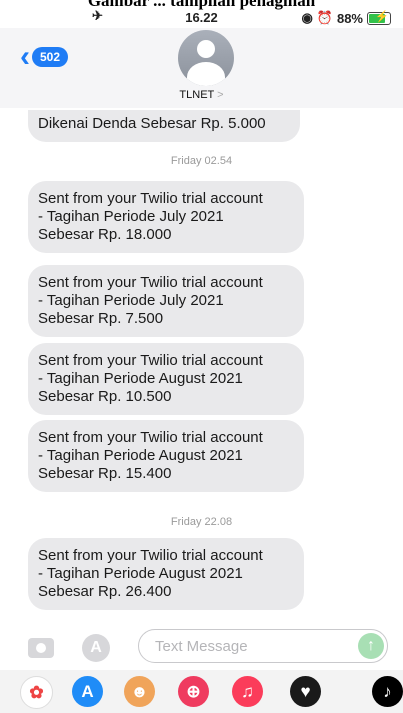 The height and width of the screenshot is (713, 403). I want to click on message-bubble: Dikenai Denda Sebesar Rp. 5.000, so click(164, 126).